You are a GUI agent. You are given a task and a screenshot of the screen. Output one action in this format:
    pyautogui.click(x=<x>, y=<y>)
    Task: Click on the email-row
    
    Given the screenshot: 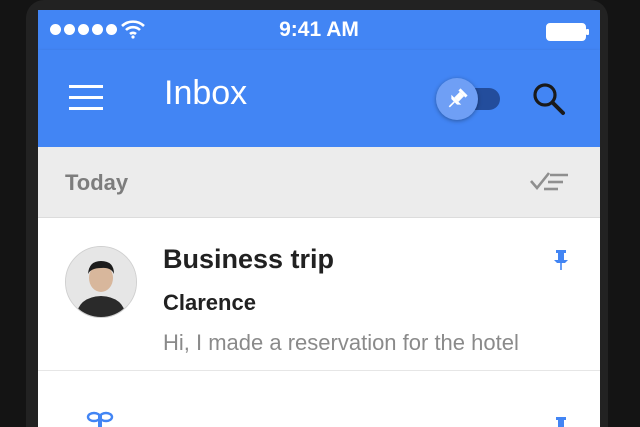 What is the action you would take?
    pyautogui.click(x=319, y=399)
    